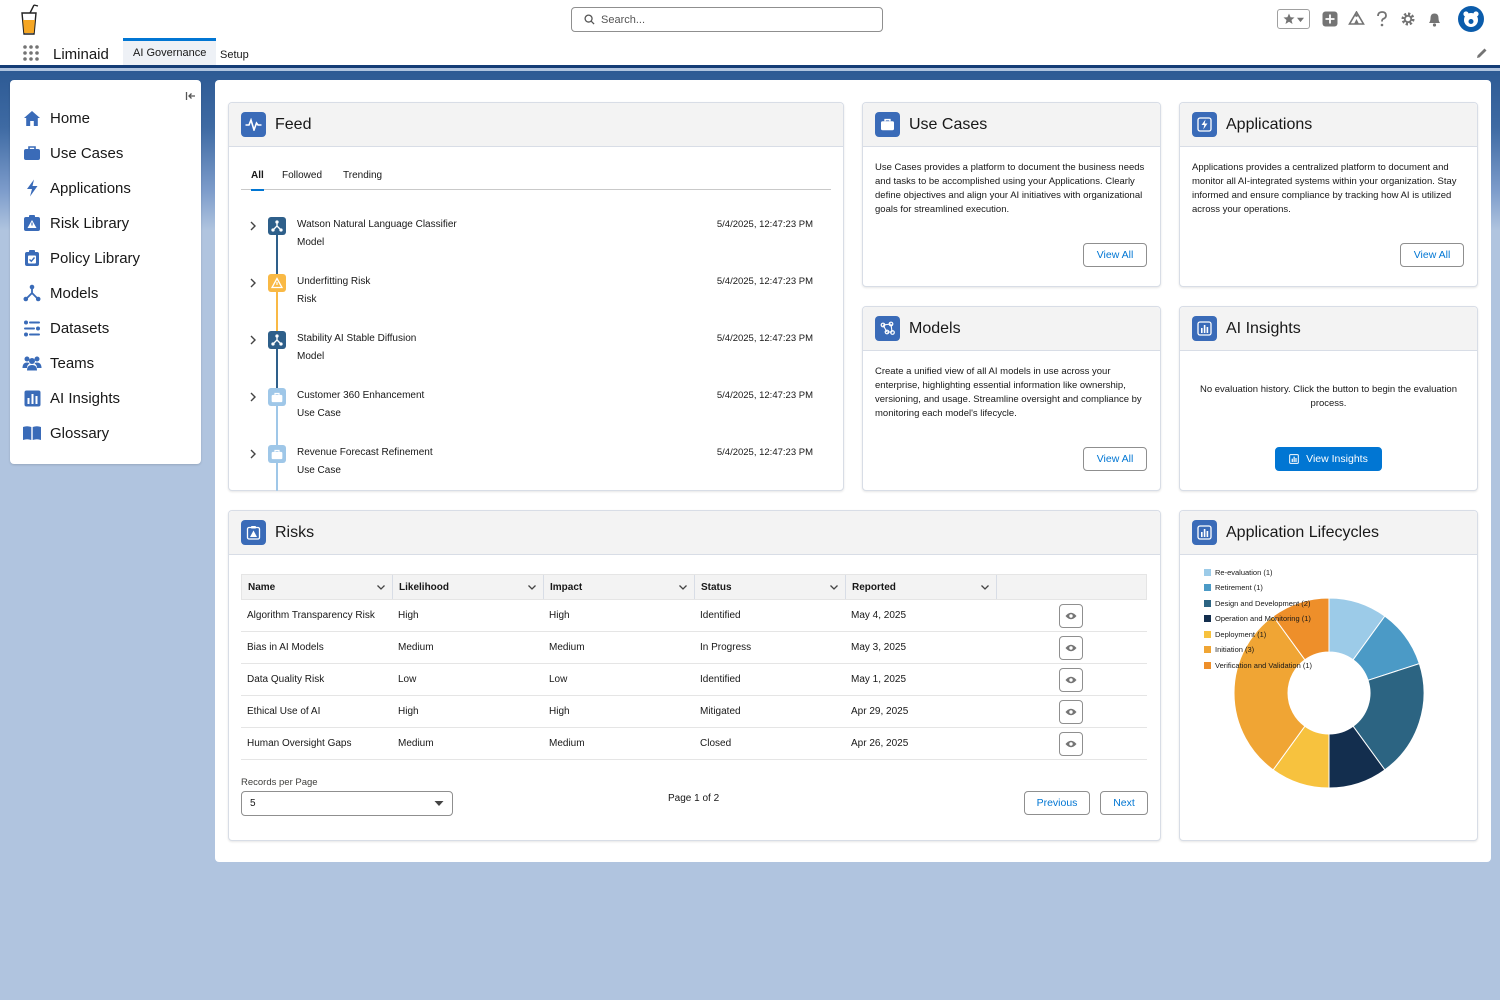  What do you see at coordinates (619, 587) in the screenshot?
I see `column-header-impact: Impact` at bounding box center [619, 587].